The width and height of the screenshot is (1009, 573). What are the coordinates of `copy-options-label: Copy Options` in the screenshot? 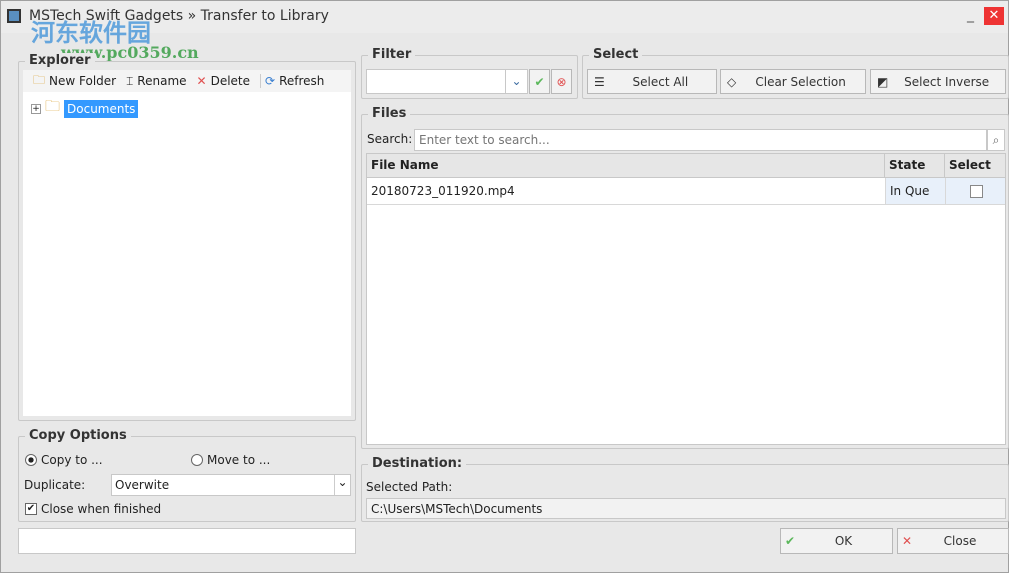 It's located at (78, 435).